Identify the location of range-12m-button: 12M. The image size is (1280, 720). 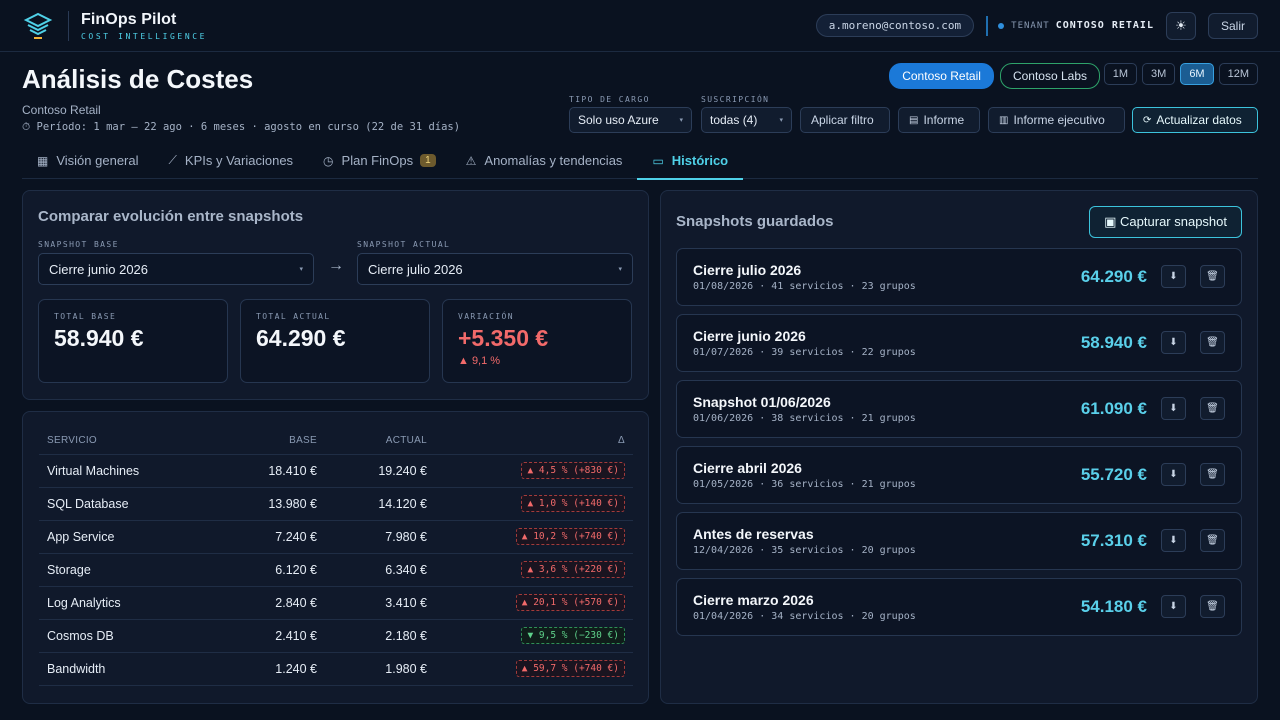
(1238, 74).